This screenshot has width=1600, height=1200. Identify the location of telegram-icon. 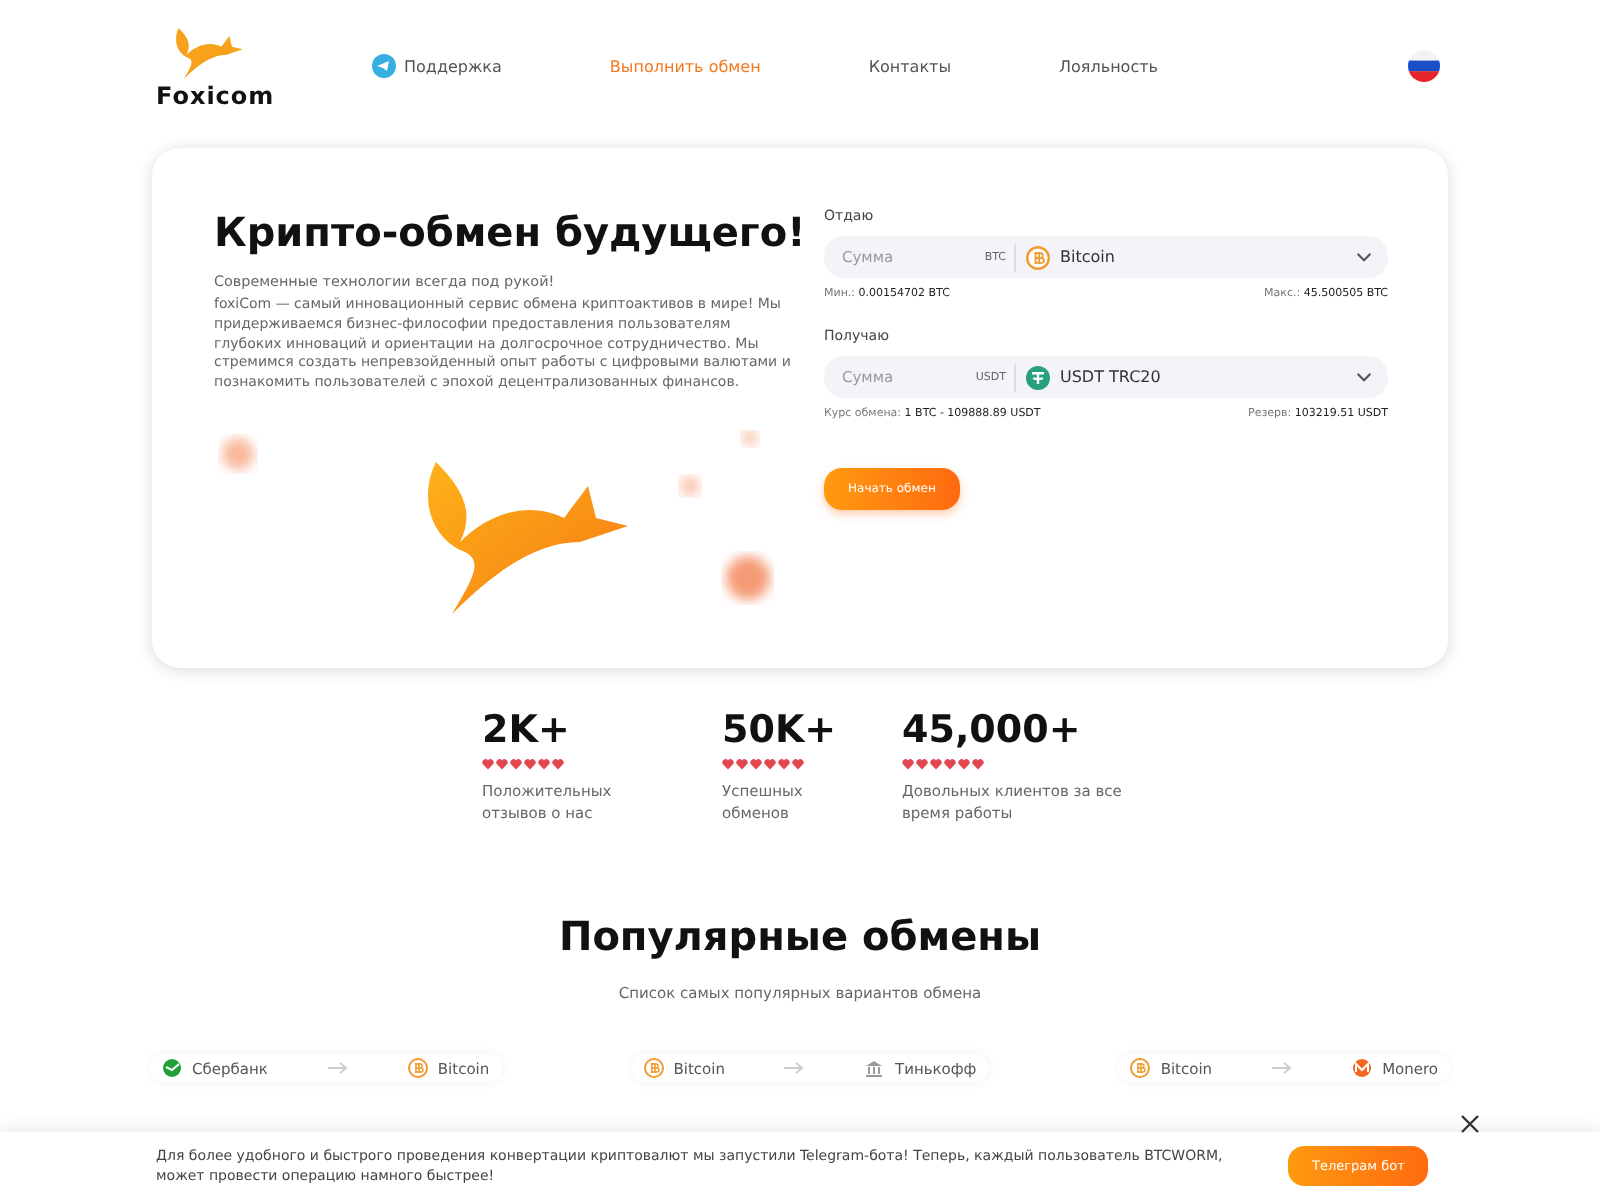
(384, 66).